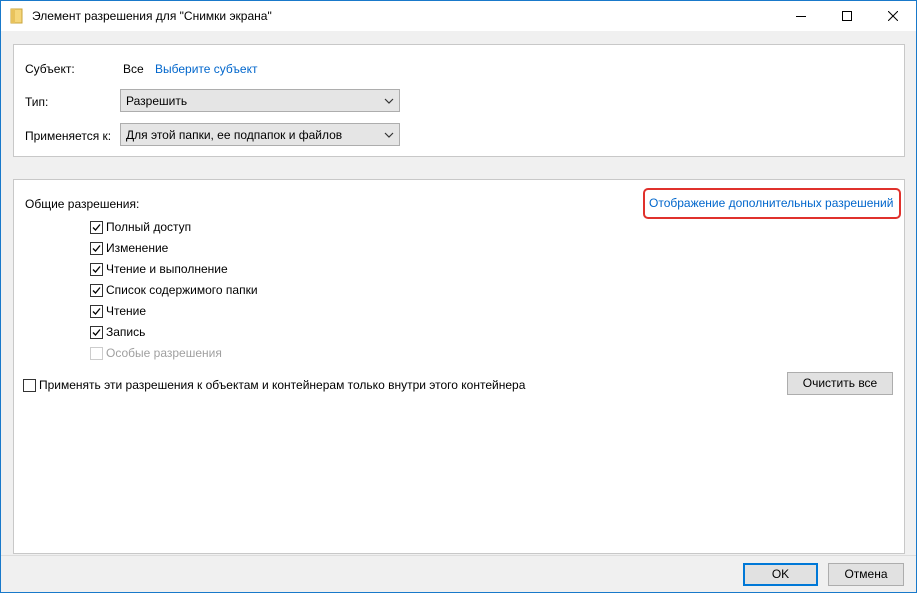 This screenshot has width=917, height=593. What do you see at coordinates (458, 16) in the screenshot?
I see `title-bar: Элемент разрешения для "Снимки экрана"` at bounding box center [458, 16].